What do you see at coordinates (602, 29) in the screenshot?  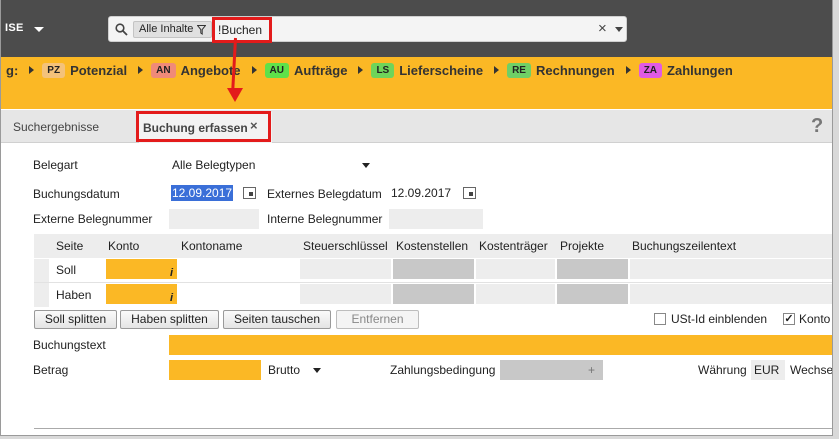 I see `clear-search-icon: ×` at bounding box center [602, 29].